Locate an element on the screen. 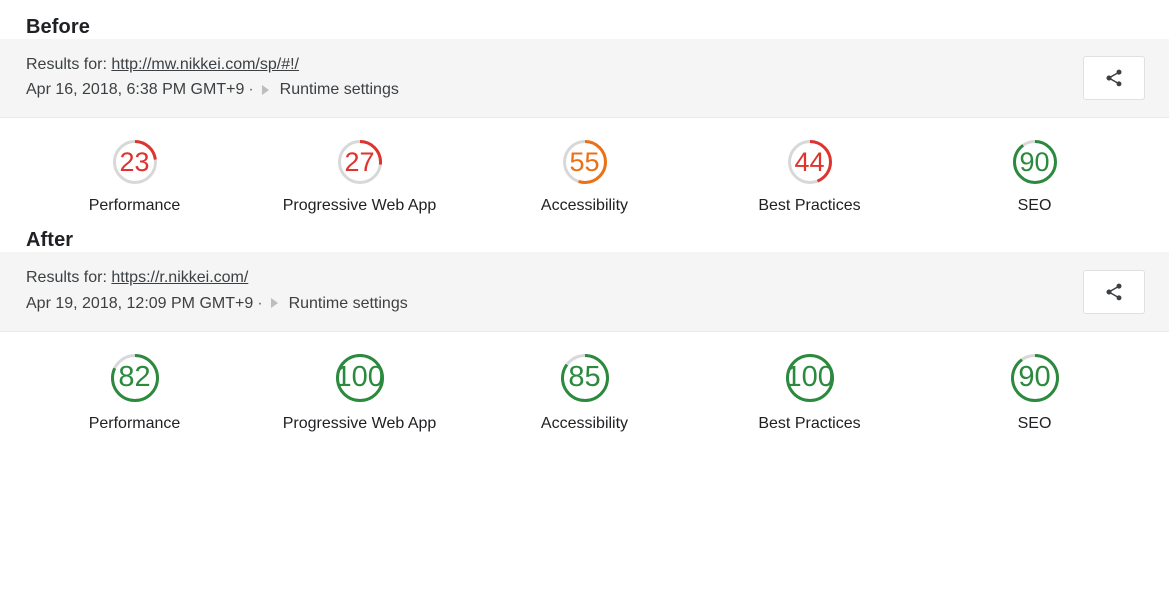 Image resolution: width=1169 pixels, height=610 pixels. score-gauge-ring: 85 is located at coordinates (584, 377).